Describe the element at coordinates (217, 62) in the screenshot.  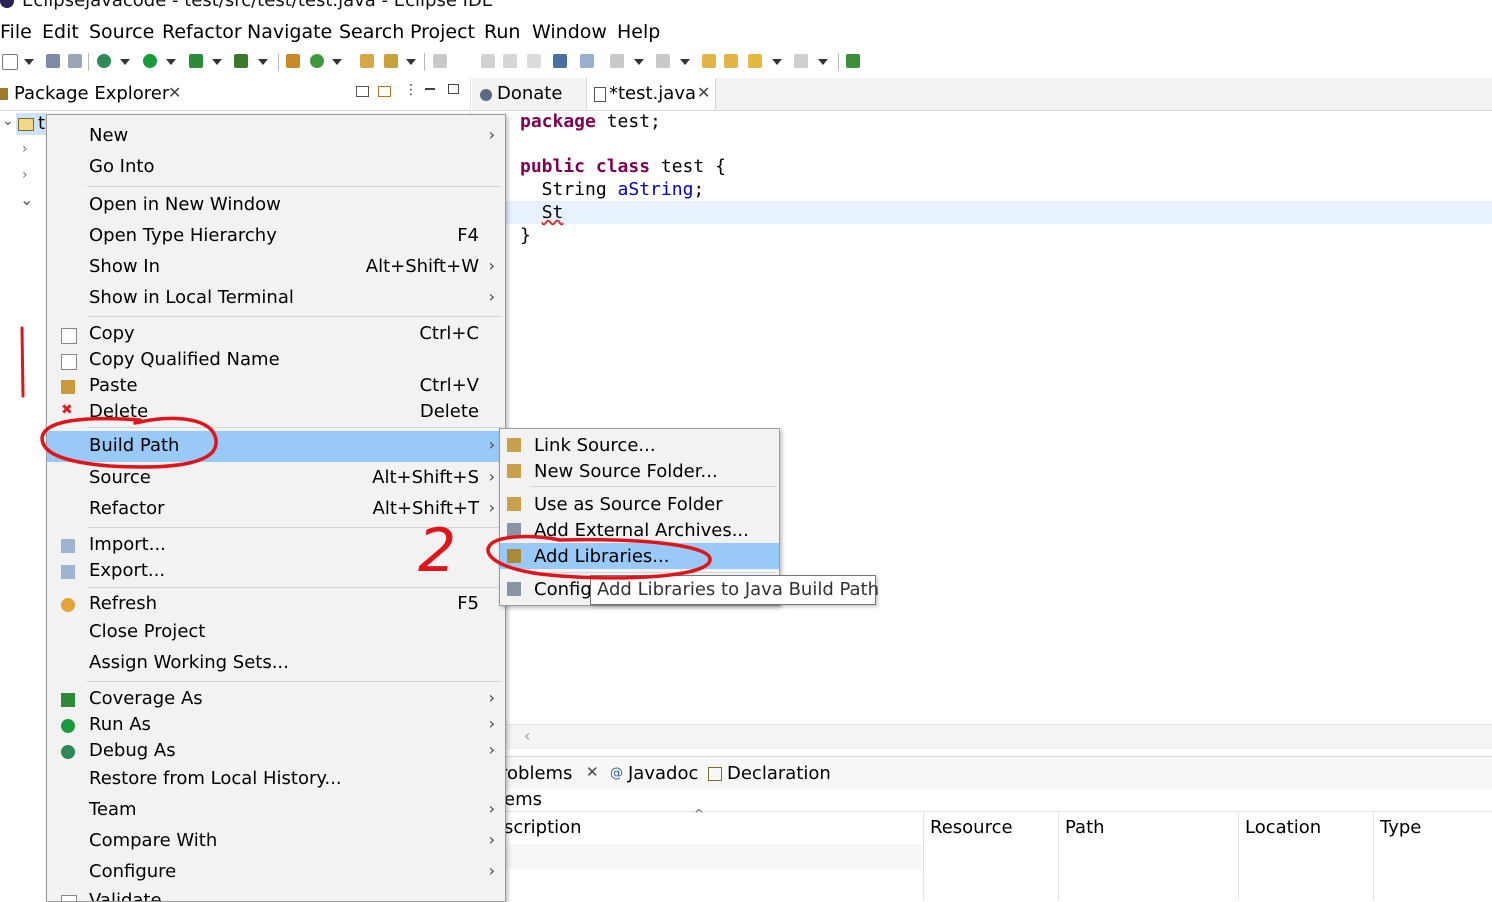
I see `coverage-dropdown-icon` at that location.